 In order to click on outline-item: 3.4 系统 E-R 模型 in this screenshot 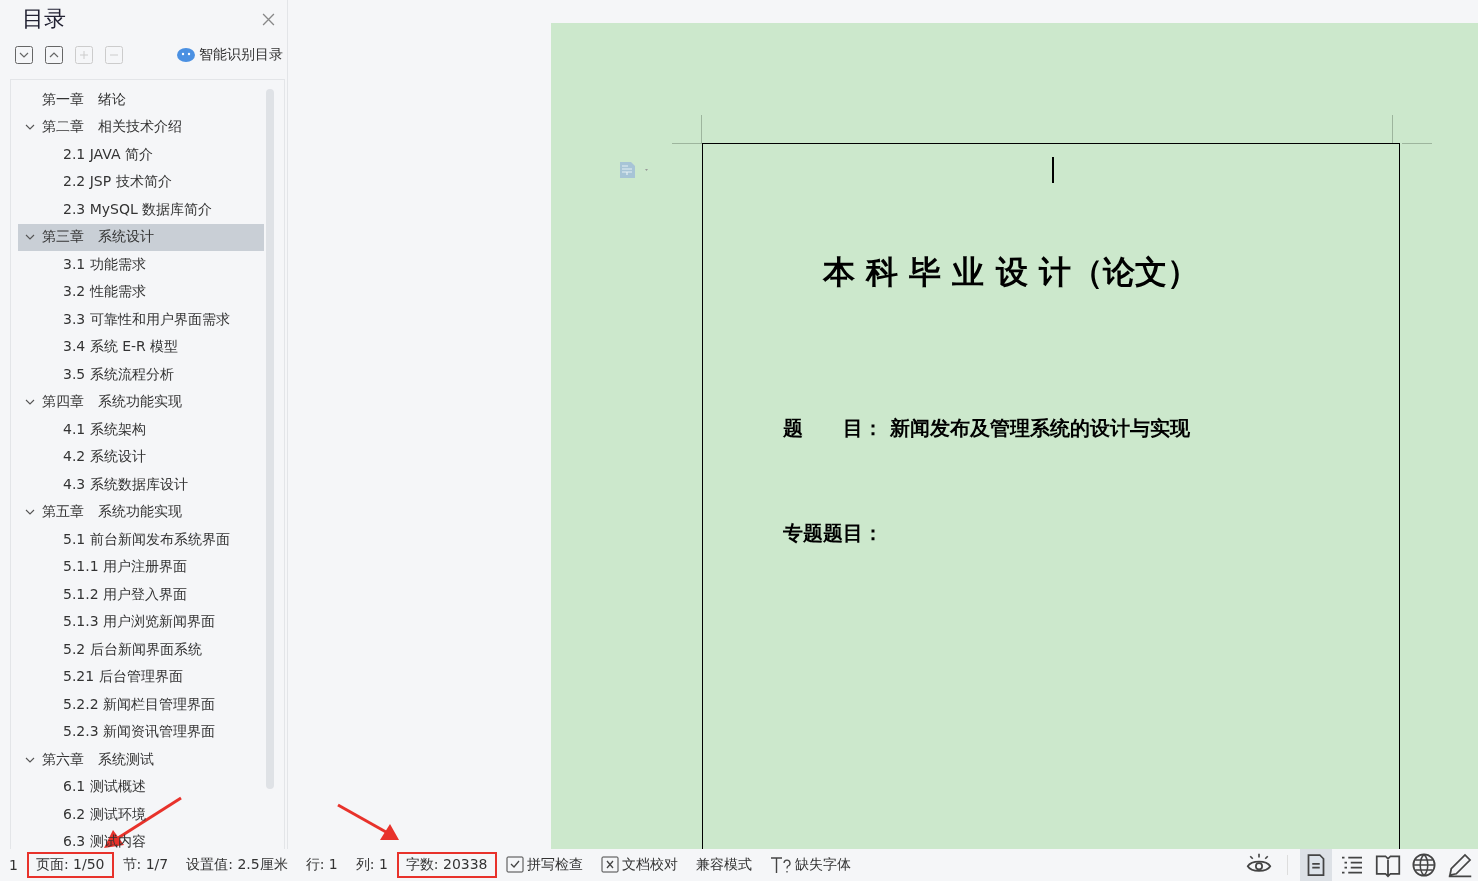, I will do `click(141, 347)`.